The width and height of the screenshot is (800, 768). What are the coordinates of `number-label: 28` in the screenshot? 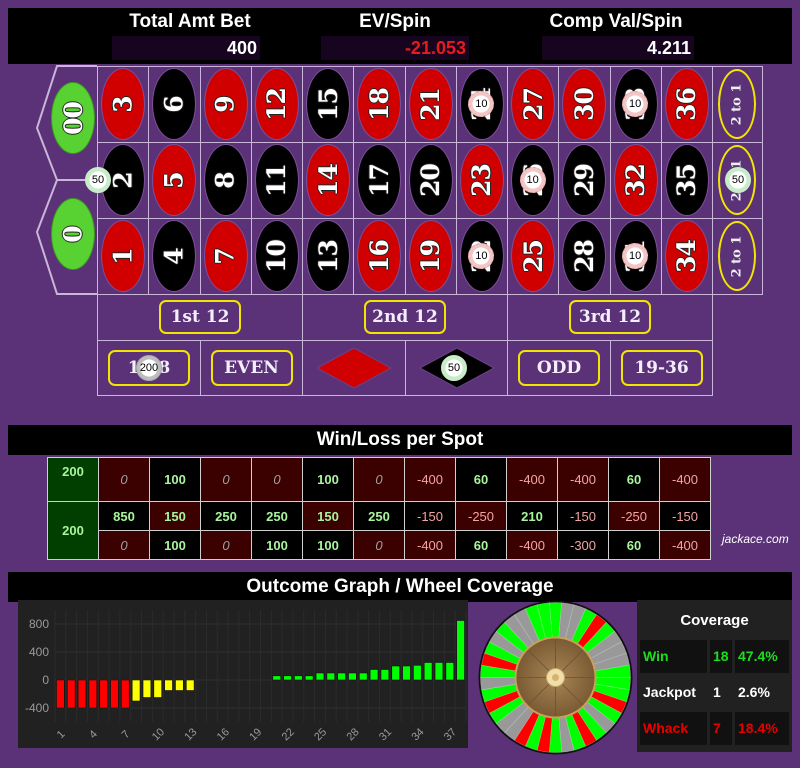 It's located at (584, 256).